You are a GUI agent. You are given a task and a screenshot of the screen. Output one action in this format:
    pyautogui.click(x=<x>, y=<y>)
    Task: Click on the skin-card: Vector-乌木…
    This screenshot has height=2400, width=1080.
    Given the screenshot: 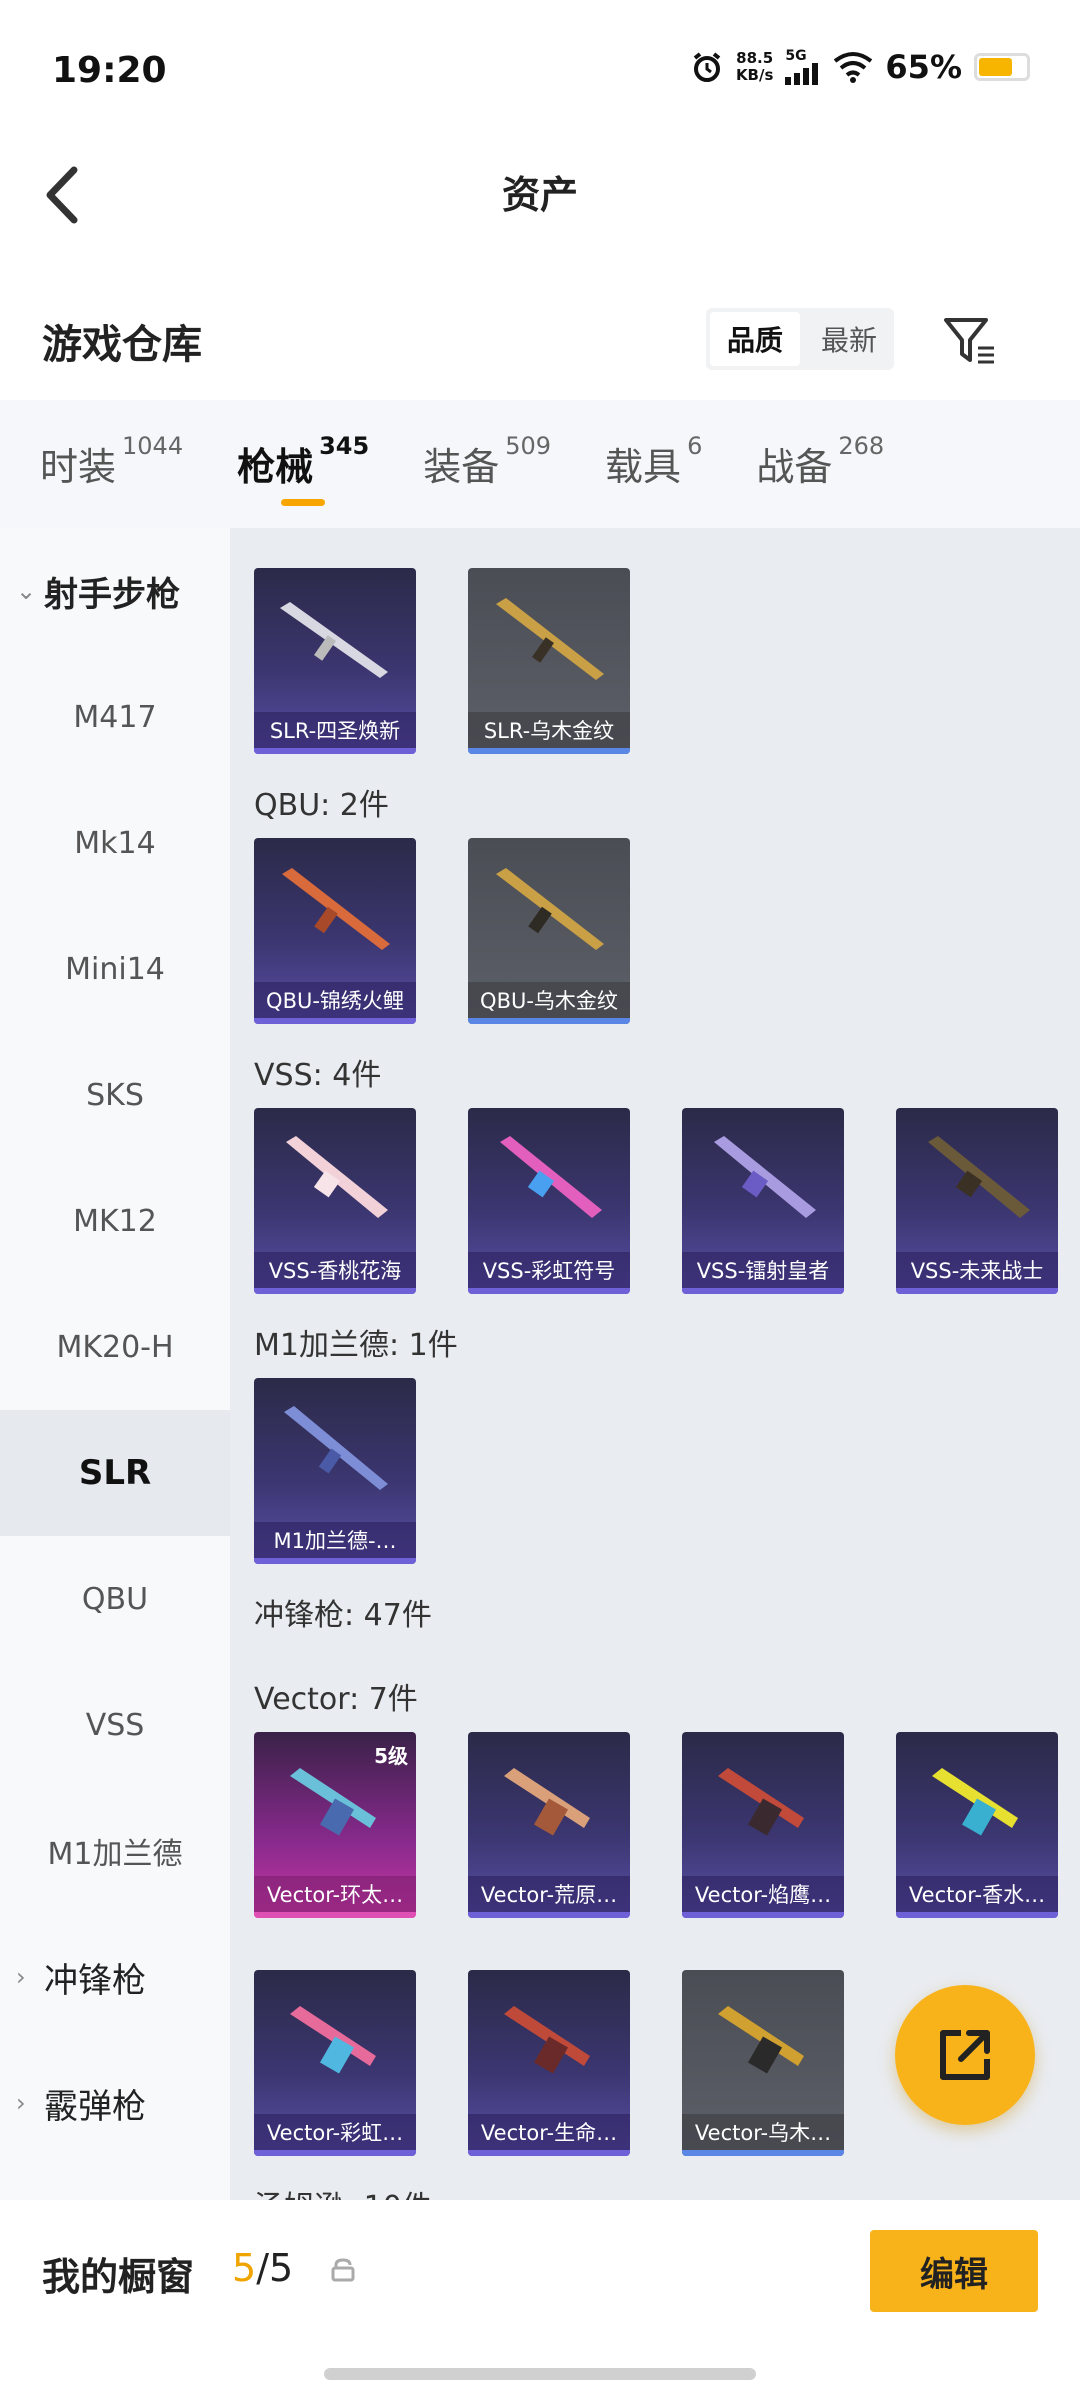 What is the action you would take?
    pyautogui.click(x=763, y=2063)
    